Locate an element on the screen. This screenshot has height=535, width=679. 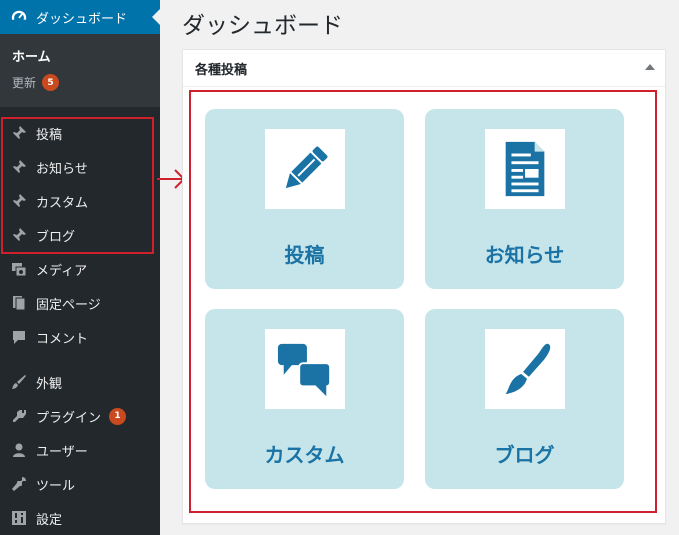
sidebar-item-custom: カスタム is located at coordinates (80, 201).